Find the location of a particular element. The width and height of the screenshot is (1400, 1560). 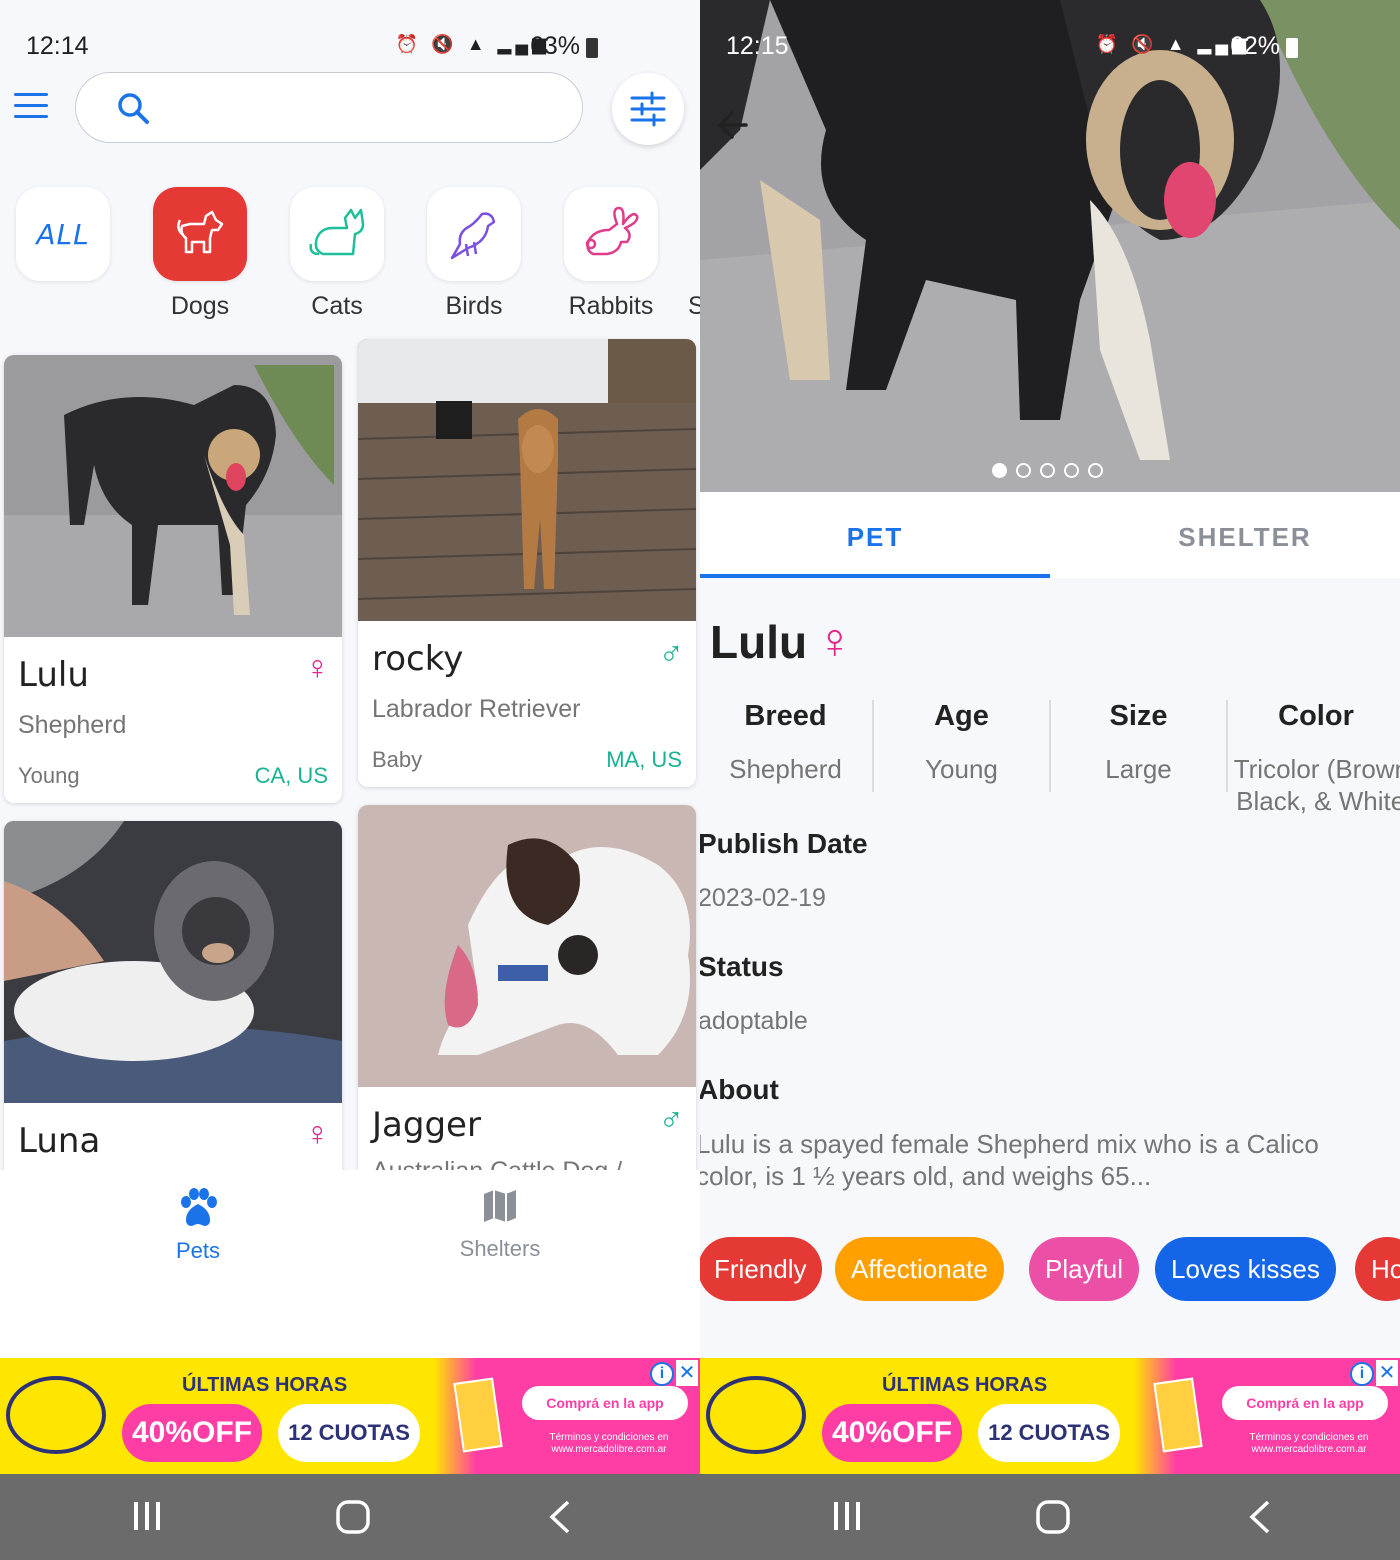

category-birds is located at coordinates (474, 234).